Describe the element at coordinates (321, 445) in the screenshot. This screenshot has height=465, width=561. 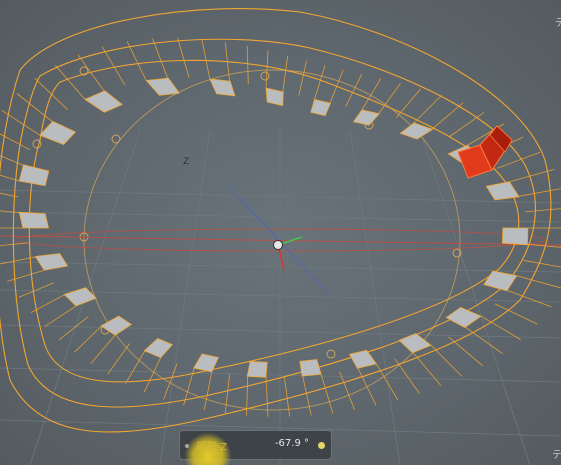
I see `confirm-dot-icon` at that location.